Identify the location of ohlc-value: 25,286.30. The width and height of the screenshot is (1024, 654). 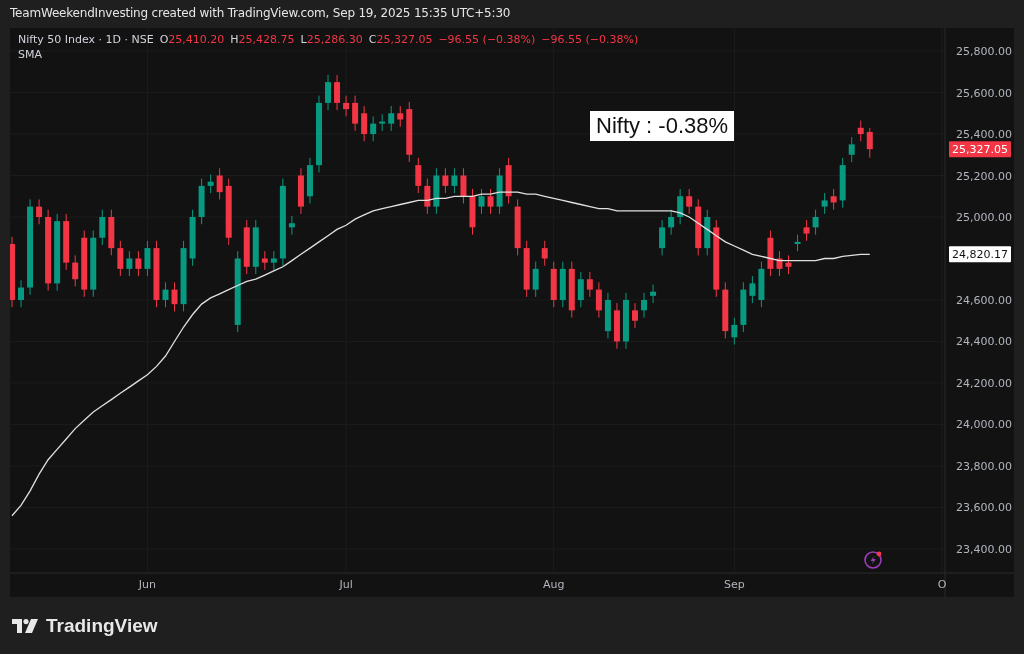
(334, 39).